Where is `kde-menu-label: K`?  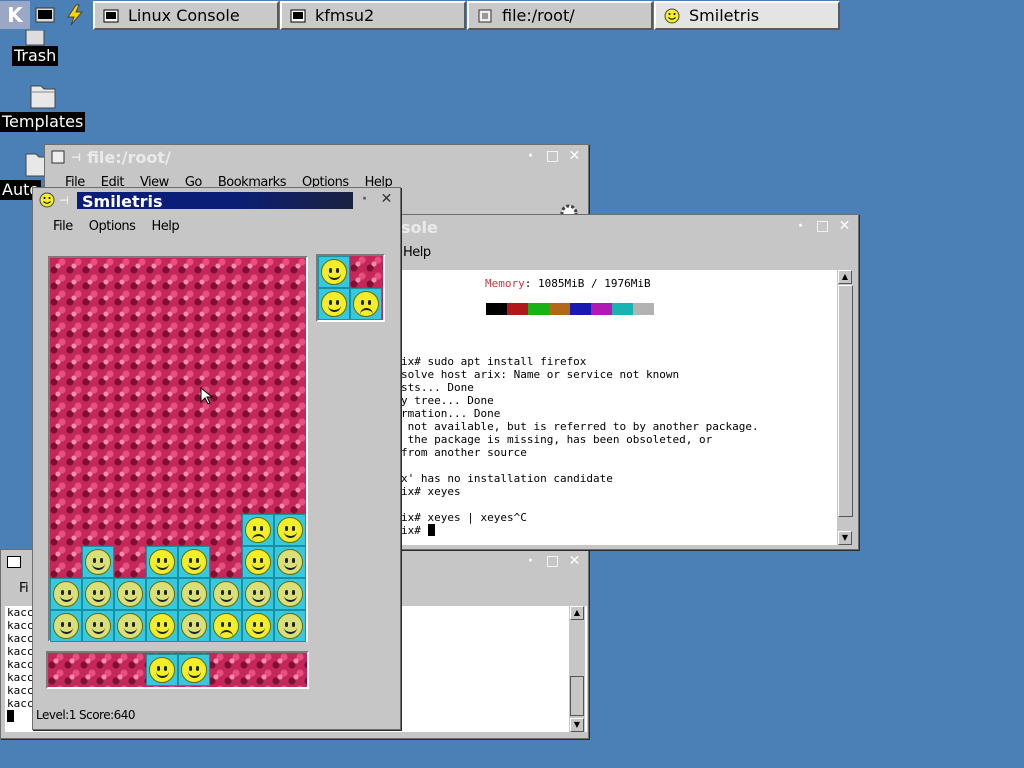
kde-menu-label: K is located at coordinates (15, 15).